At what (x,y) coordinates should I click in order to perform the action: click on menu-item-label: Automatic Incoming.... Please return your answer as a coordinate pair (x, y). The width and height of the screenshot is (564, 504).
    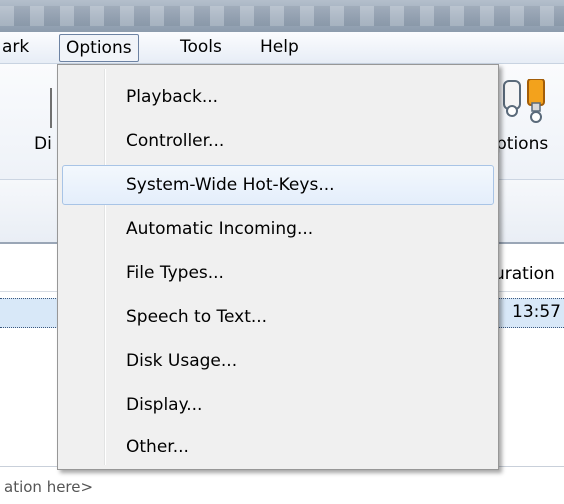
    Looking at the image, I should click on (220, 229).